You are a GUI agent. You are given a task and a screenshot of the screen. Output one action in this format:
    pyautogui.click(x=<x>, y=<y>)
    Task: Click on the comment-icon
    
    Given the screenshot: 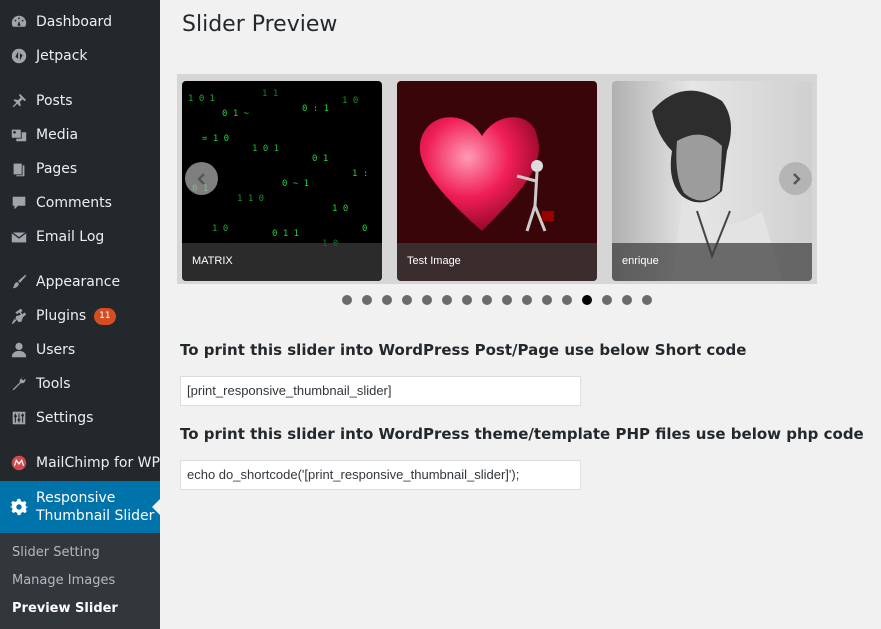 What is the action you would take?
    pyautogui.click(x=18, y=203)
    